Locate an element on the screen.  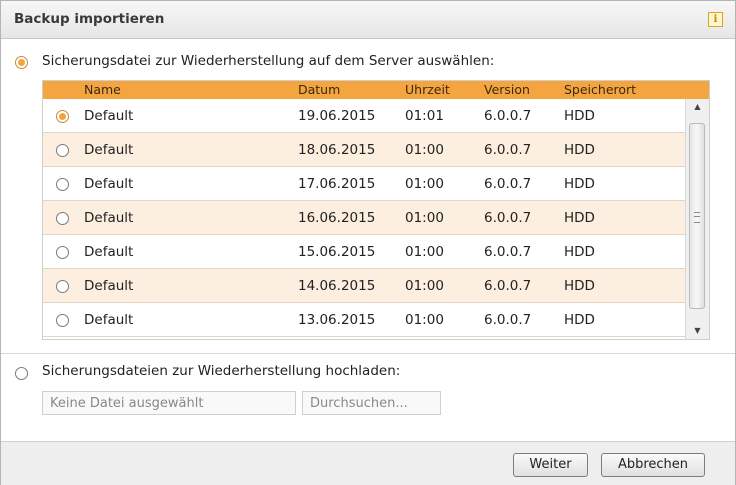
section-divider is located at coordinates (368, 353).